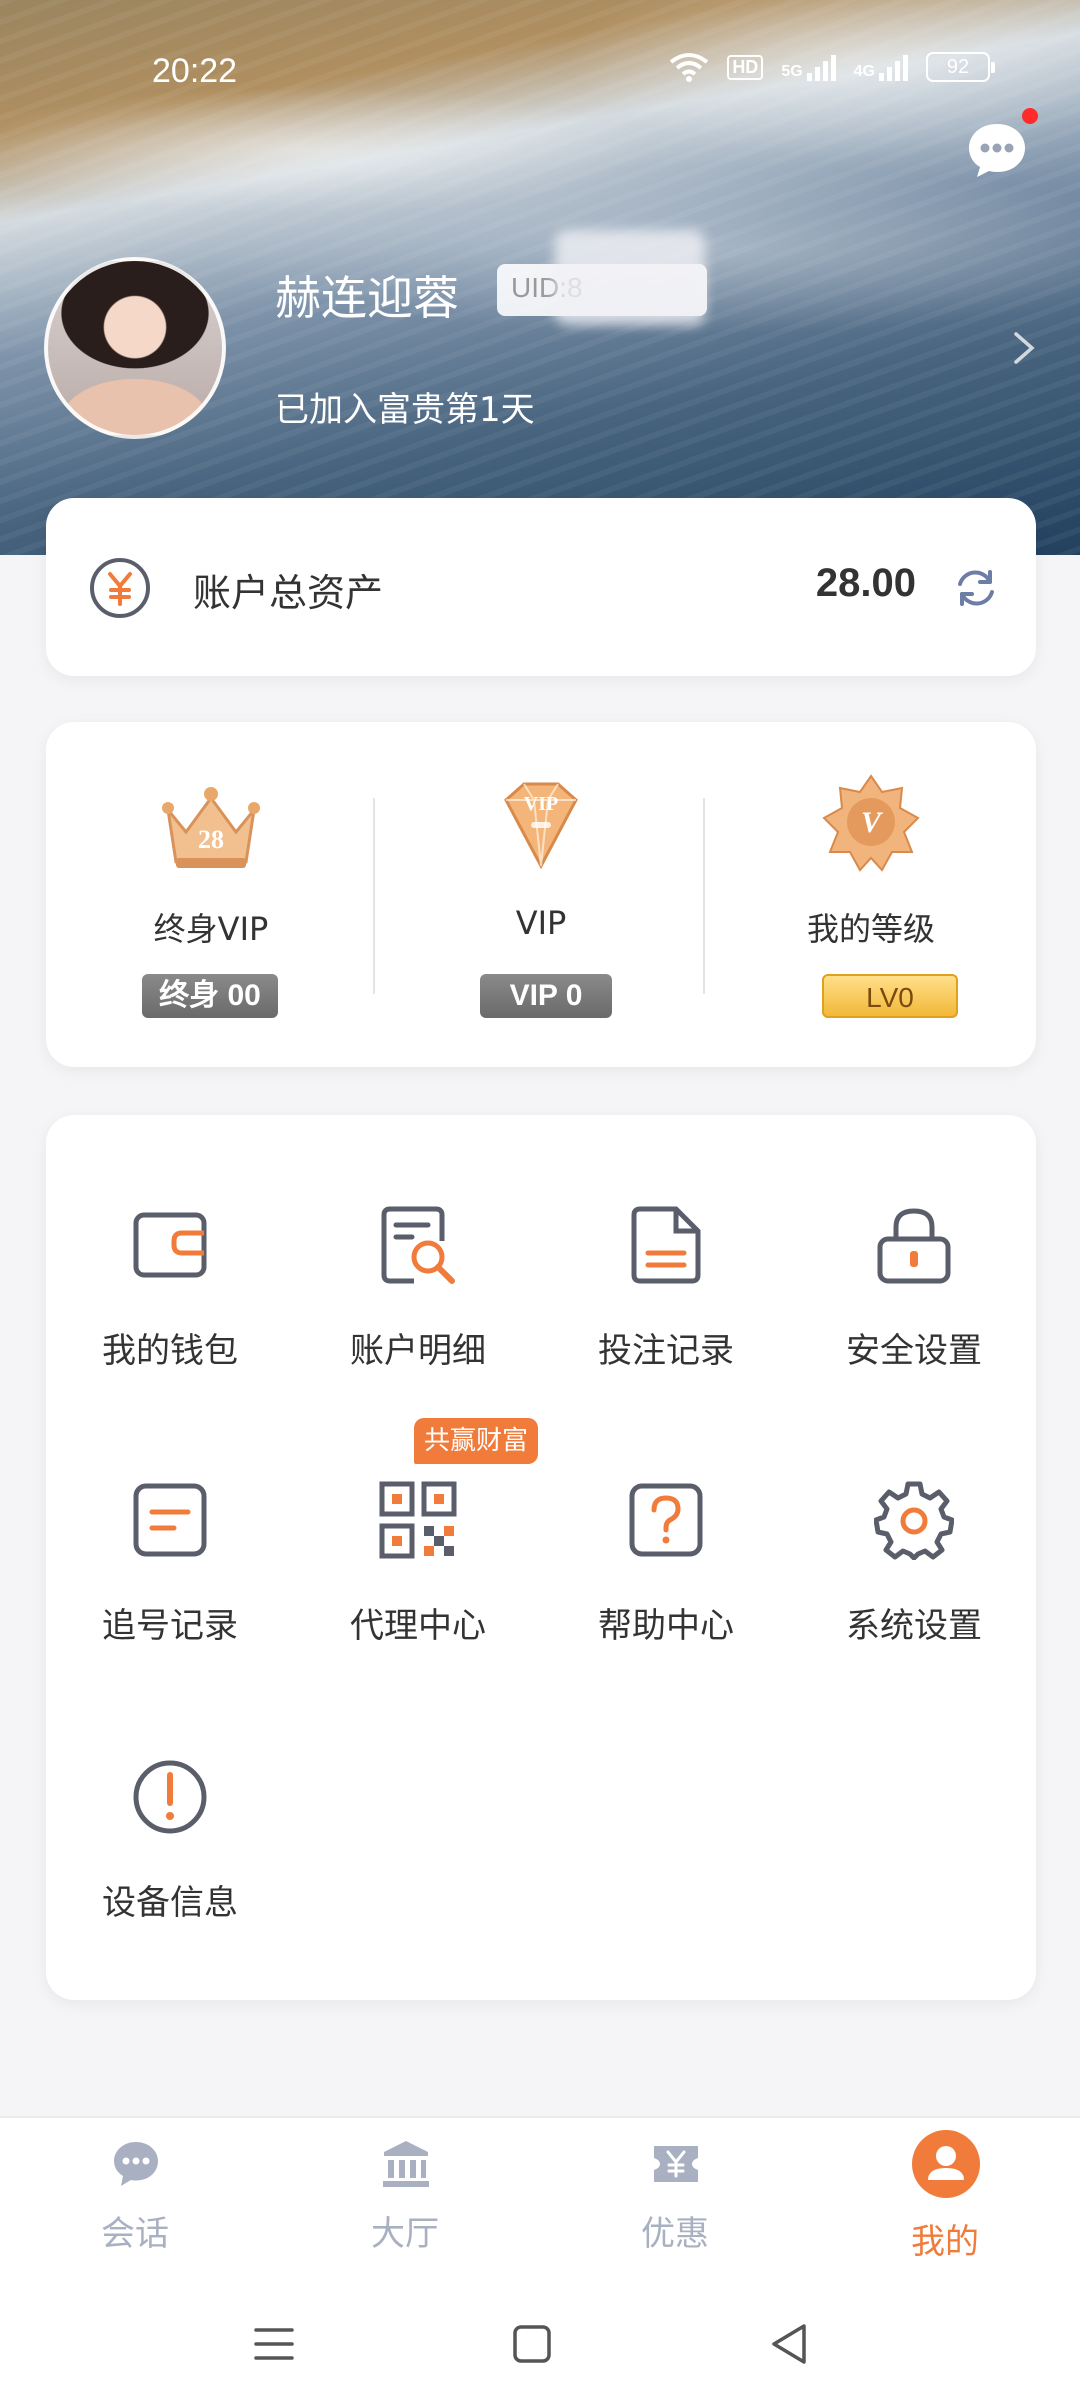  Describe the element at coordinates (120, 588) in the screenshot. I see `yuan-icon` at that location.